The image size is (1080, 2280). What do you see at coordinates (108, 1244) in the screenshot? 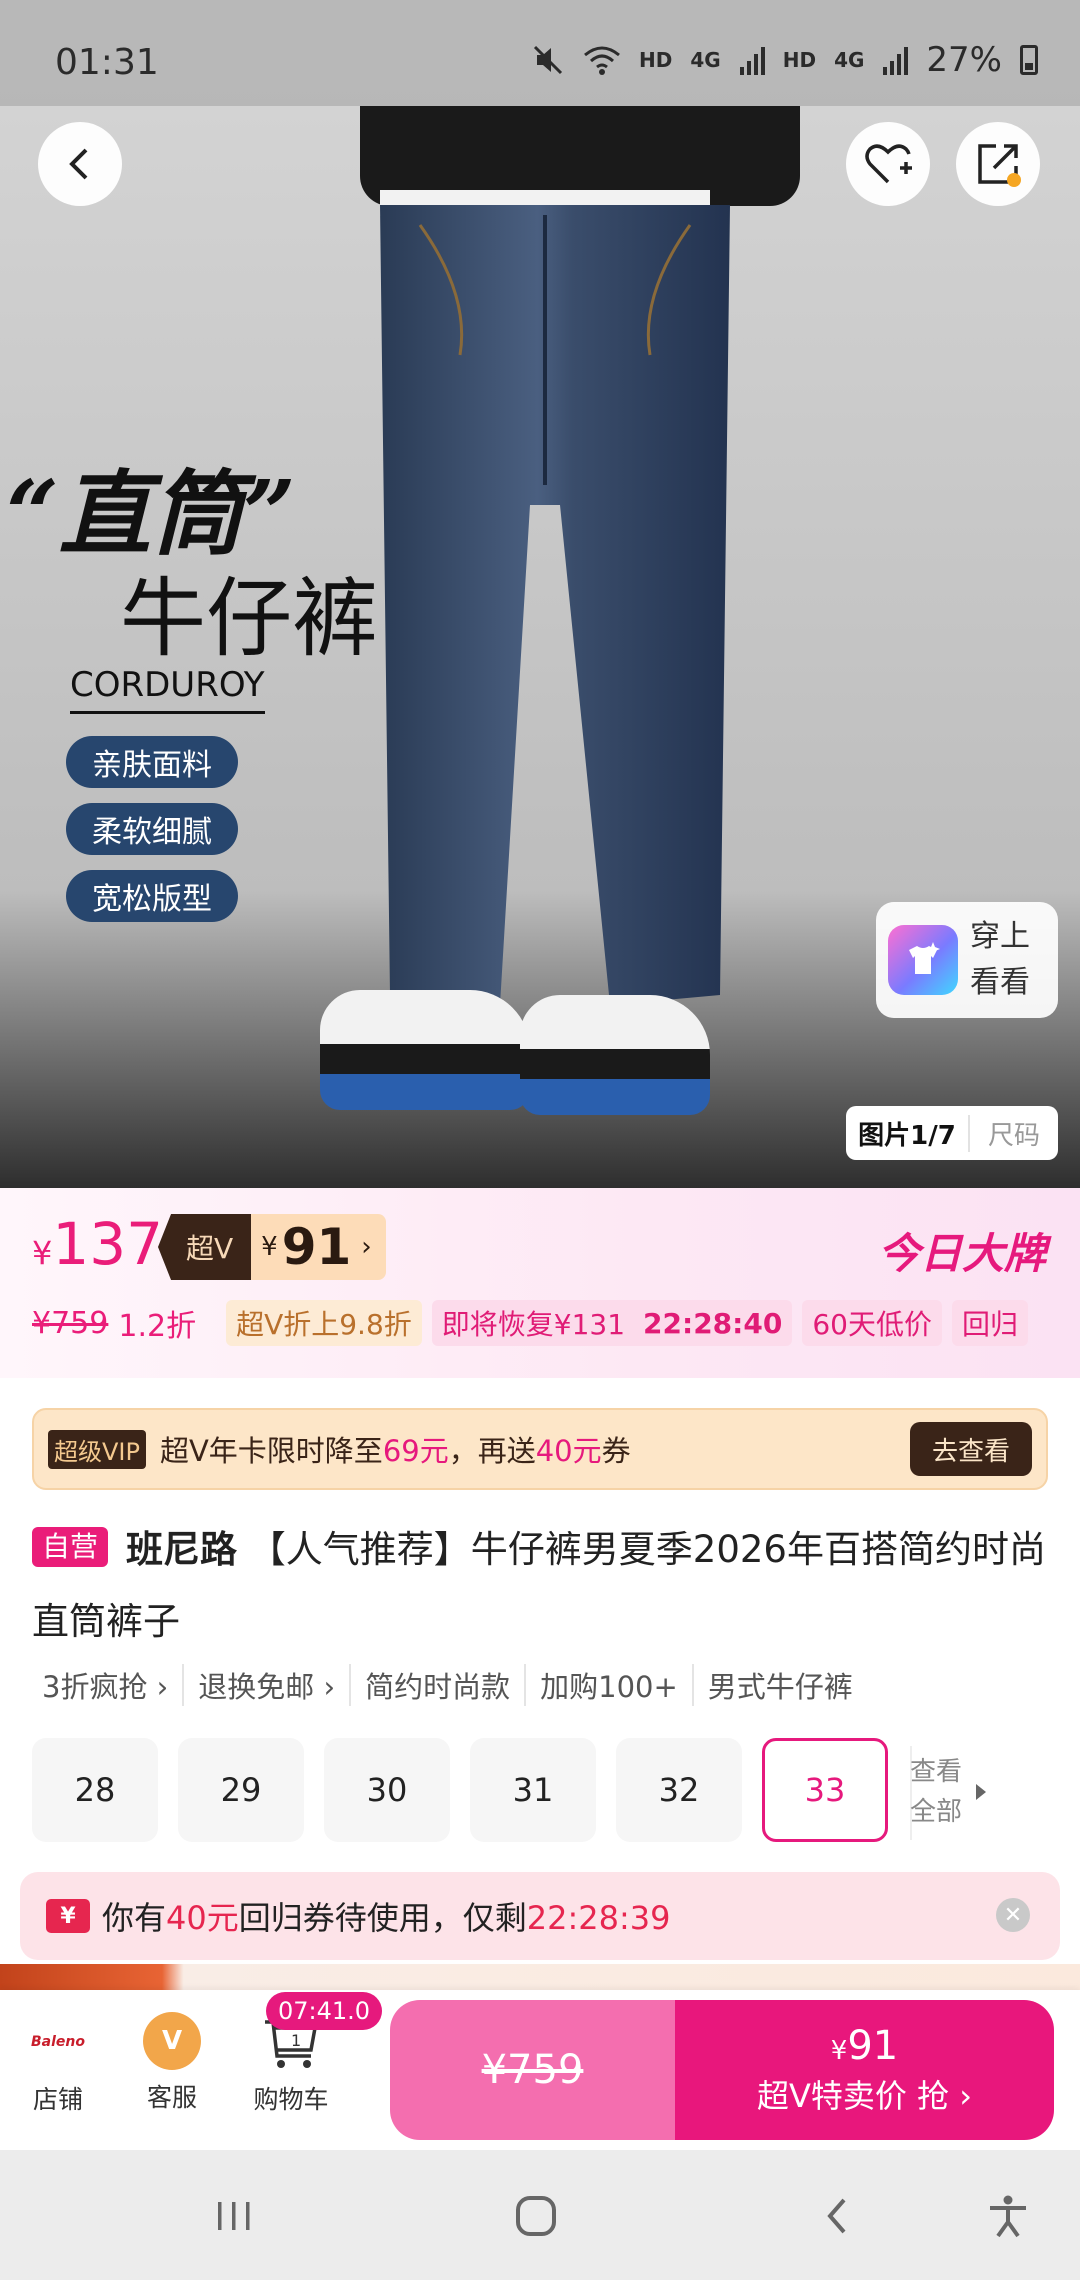
I see `current-price-value: 137` at bounding box center [108, 1244].